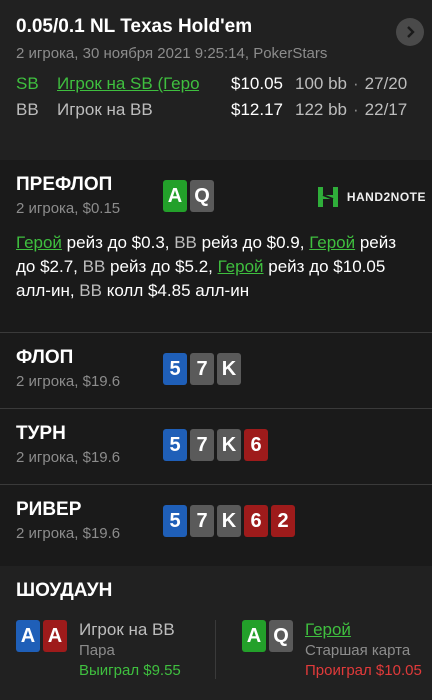 Image resolution: width=432 pixels, height=700 pixels. Describe the element at coordinates (216, 110) in the screenshot. I see `player-row-bb: BB Игрок на BB $12.17 122 bb · 22/17` at that location.